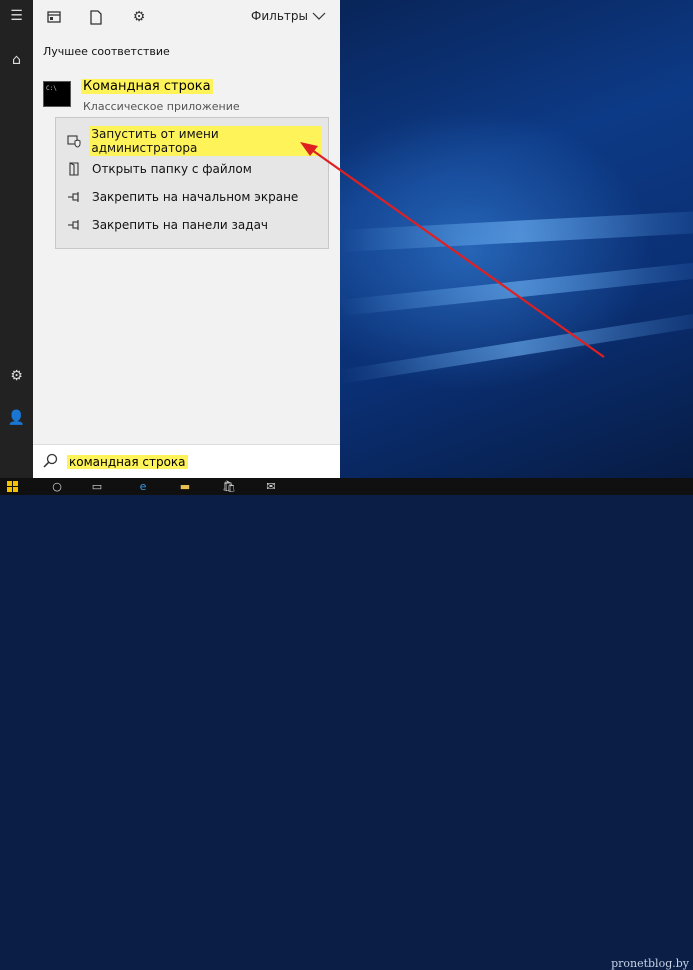 The height and width of the screenshot is (970, 693). What do you see at coordinates (185, 486) in the screenshot?
I see `file-explorer-icon: ▬` at bounding box center [185, 486].